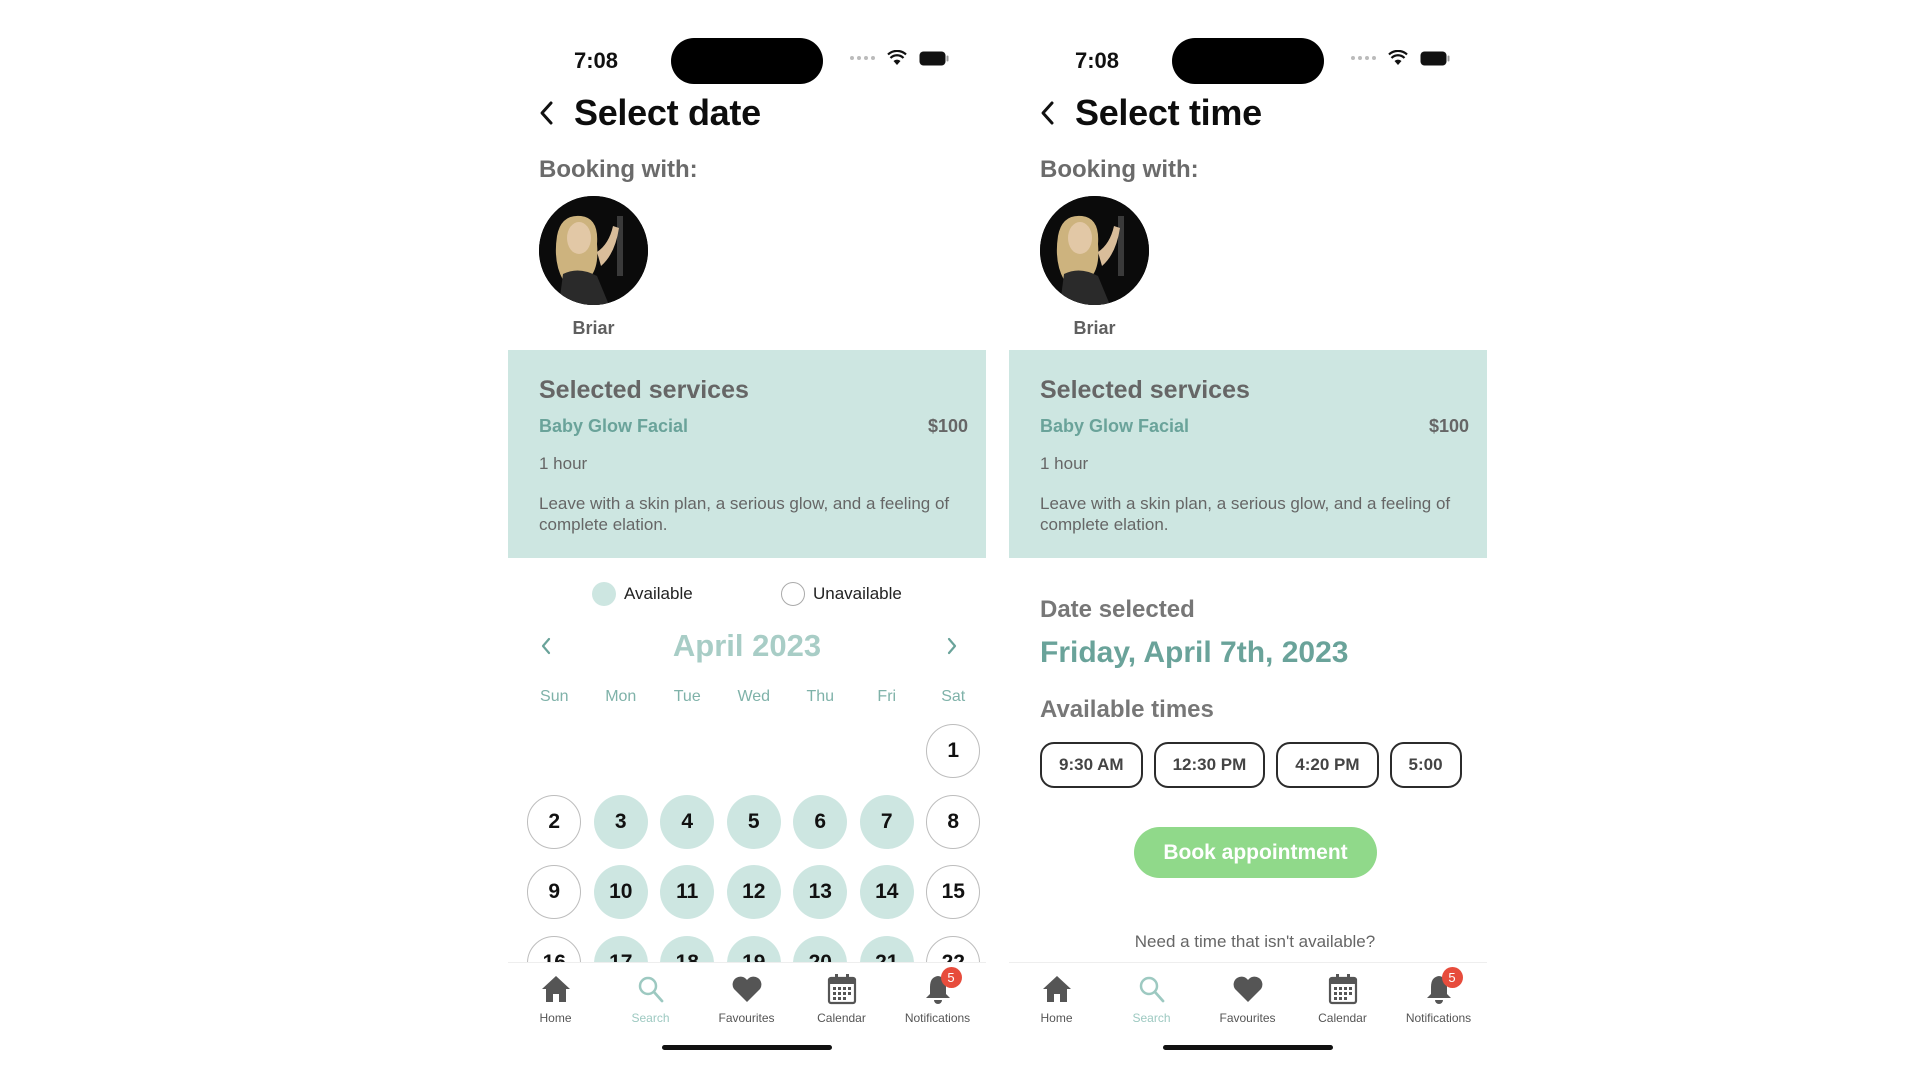 The height and width of the screenshot is (1080, 1920). I want to click on day-cell: 17, so click(621, 948).